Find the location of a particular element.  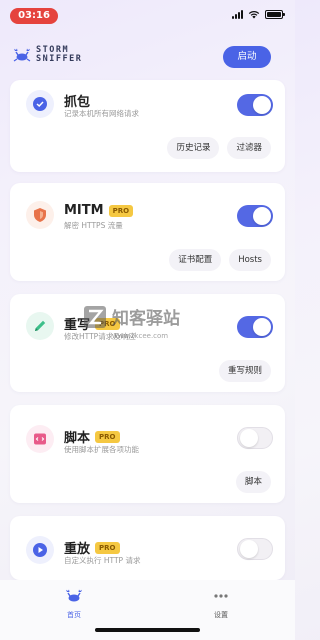

script-chip: 脚本 is located at coordinates (253, 482).